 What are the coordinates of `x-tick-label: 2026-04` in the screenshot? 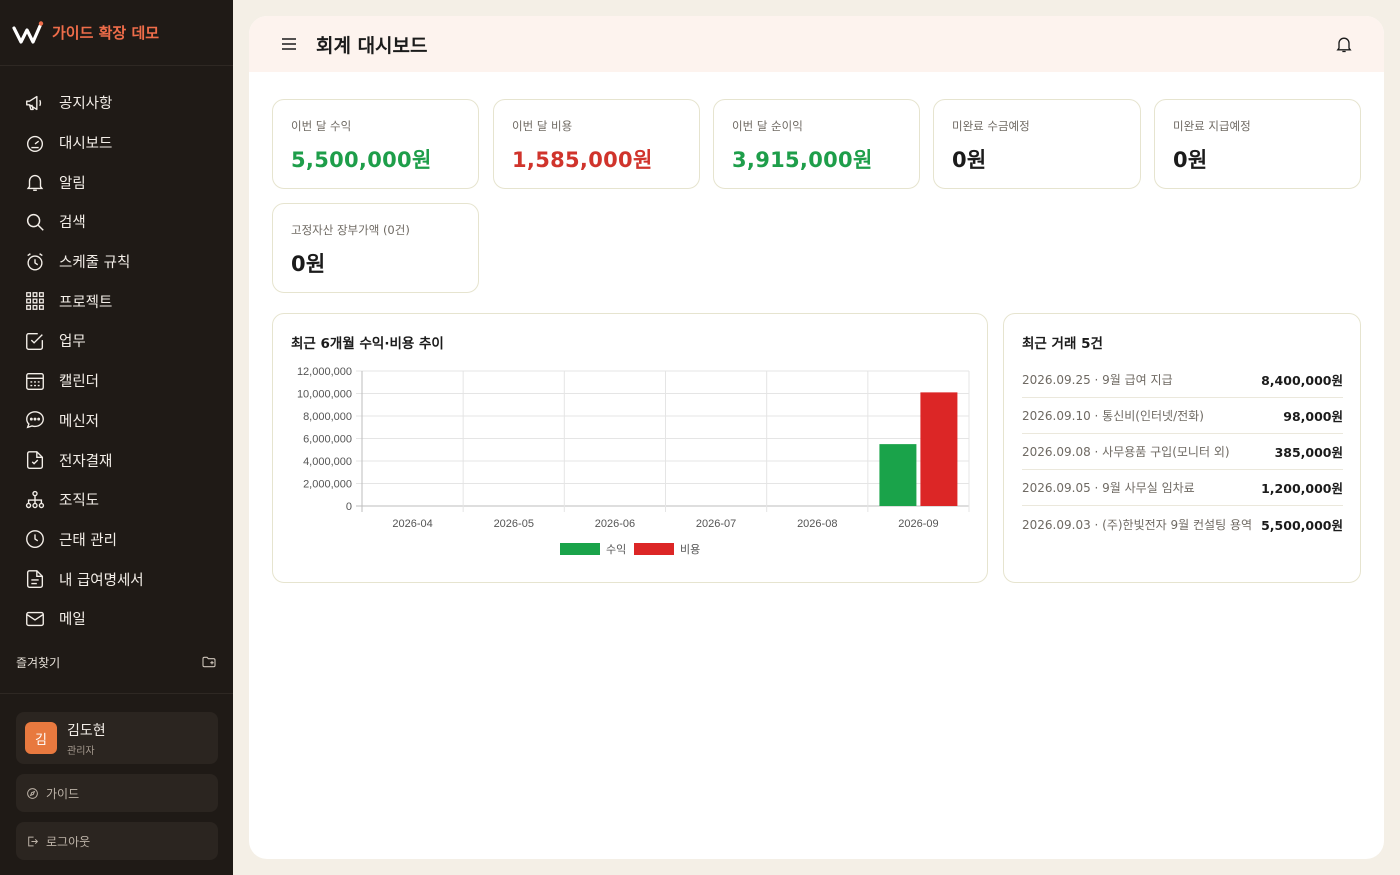 It's located at (412, 524).